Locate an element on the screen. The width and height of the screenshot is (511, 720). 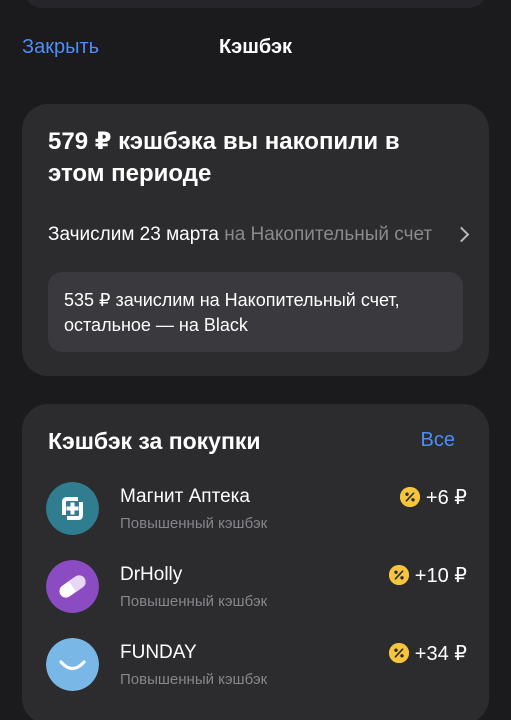
accrual-text: Зачислим 23 марта на Накопительный счет is located at coordinates (243, 235).